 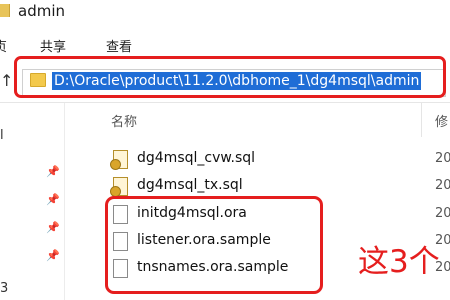 What do you see at coordinates (119, 45) in the screenshot?
I see `tab-view: 查看` at bounding box center [119, 45].